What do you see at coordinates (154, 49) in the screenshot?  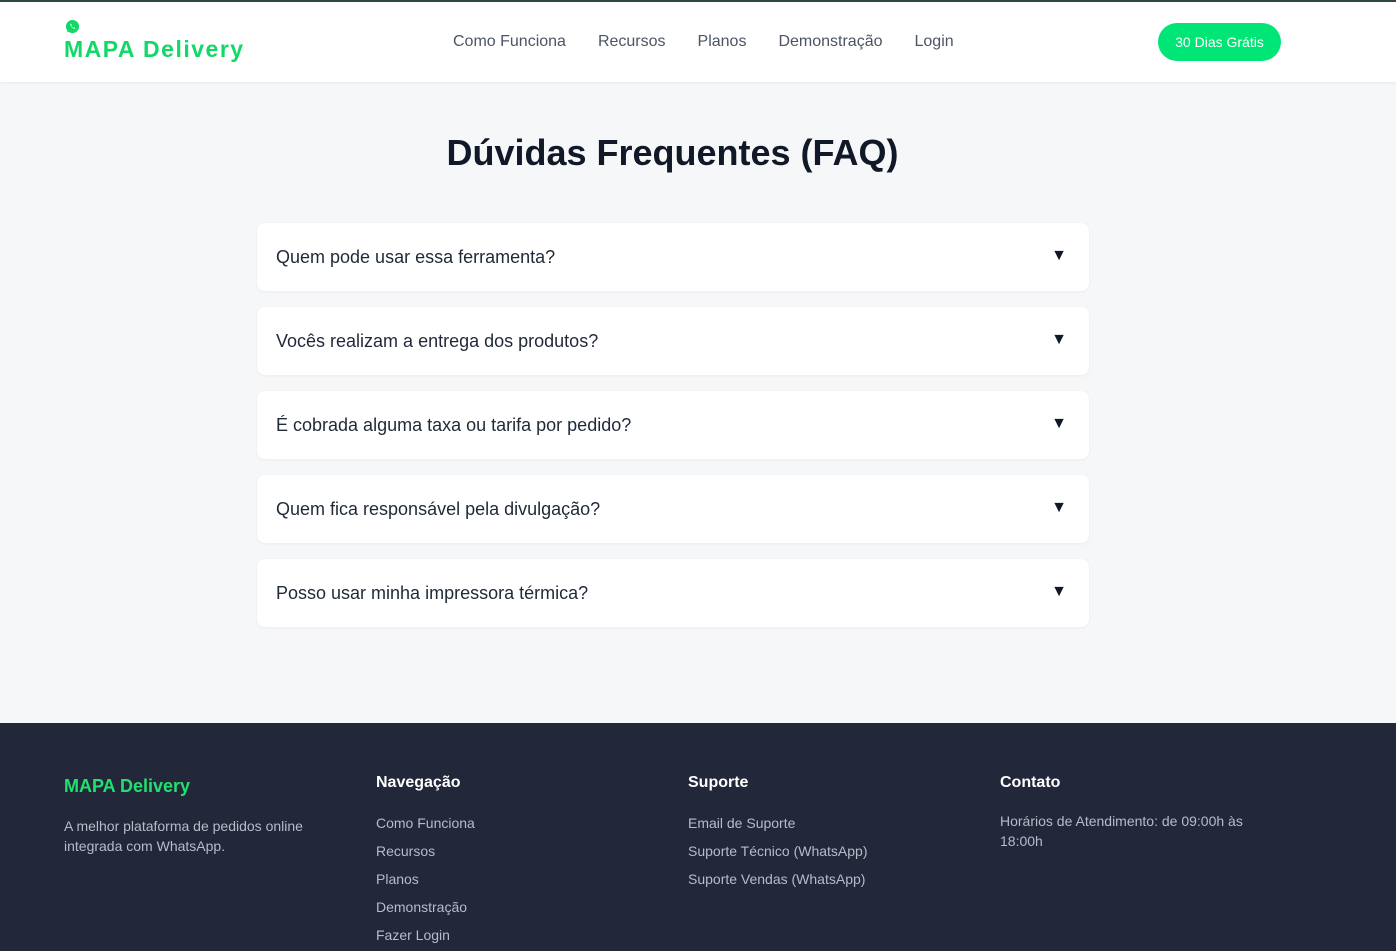 I see `brand-logo: MAPA Delivery` at bounding box center [154, 49].